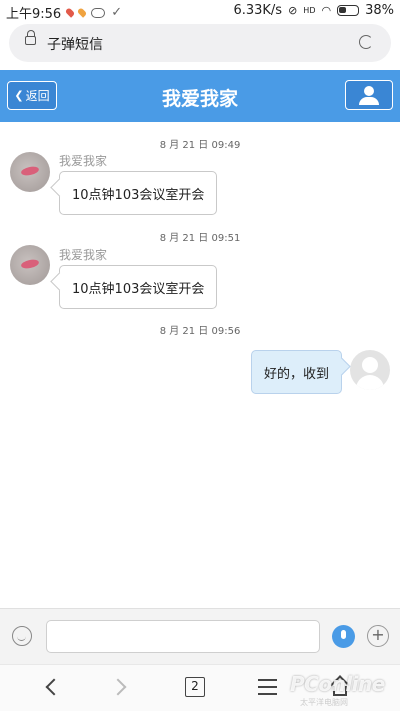  What do you see at coordinates (199, 99) in the screenshot?
I see `chat-title: 我爱我家` at bounding box center [199, 99].